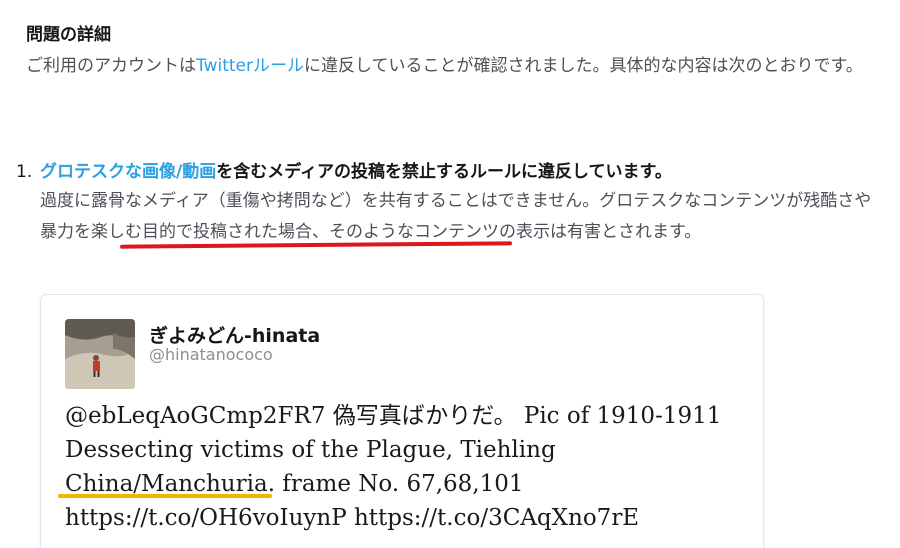 The width and height of the screenshot is (900, 548). Describe the element at coordinates (24, 172) in the screenshot. I see `violation-number: 1.` at that location.